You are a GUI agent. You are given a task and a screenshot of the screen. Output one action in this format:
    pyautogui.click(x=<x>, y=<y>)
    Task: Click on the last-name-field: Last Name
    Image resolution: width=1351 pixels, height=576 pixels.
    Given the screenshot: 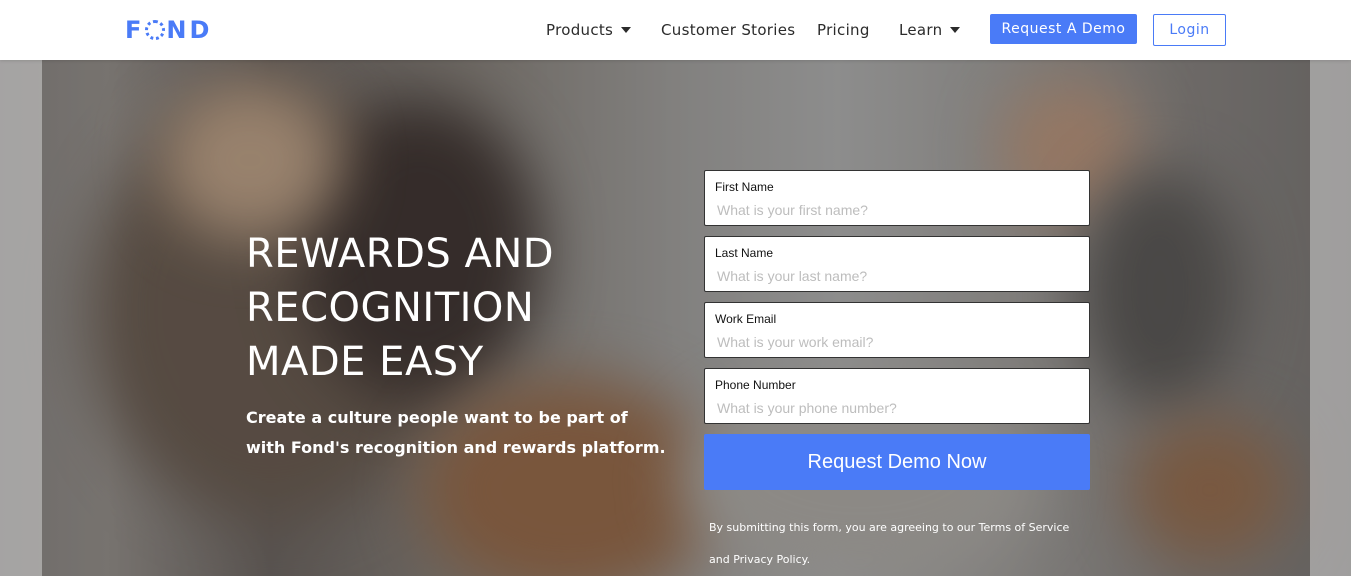 What is the action you would take?
    pyautogui.click(x=897, y=264)
    